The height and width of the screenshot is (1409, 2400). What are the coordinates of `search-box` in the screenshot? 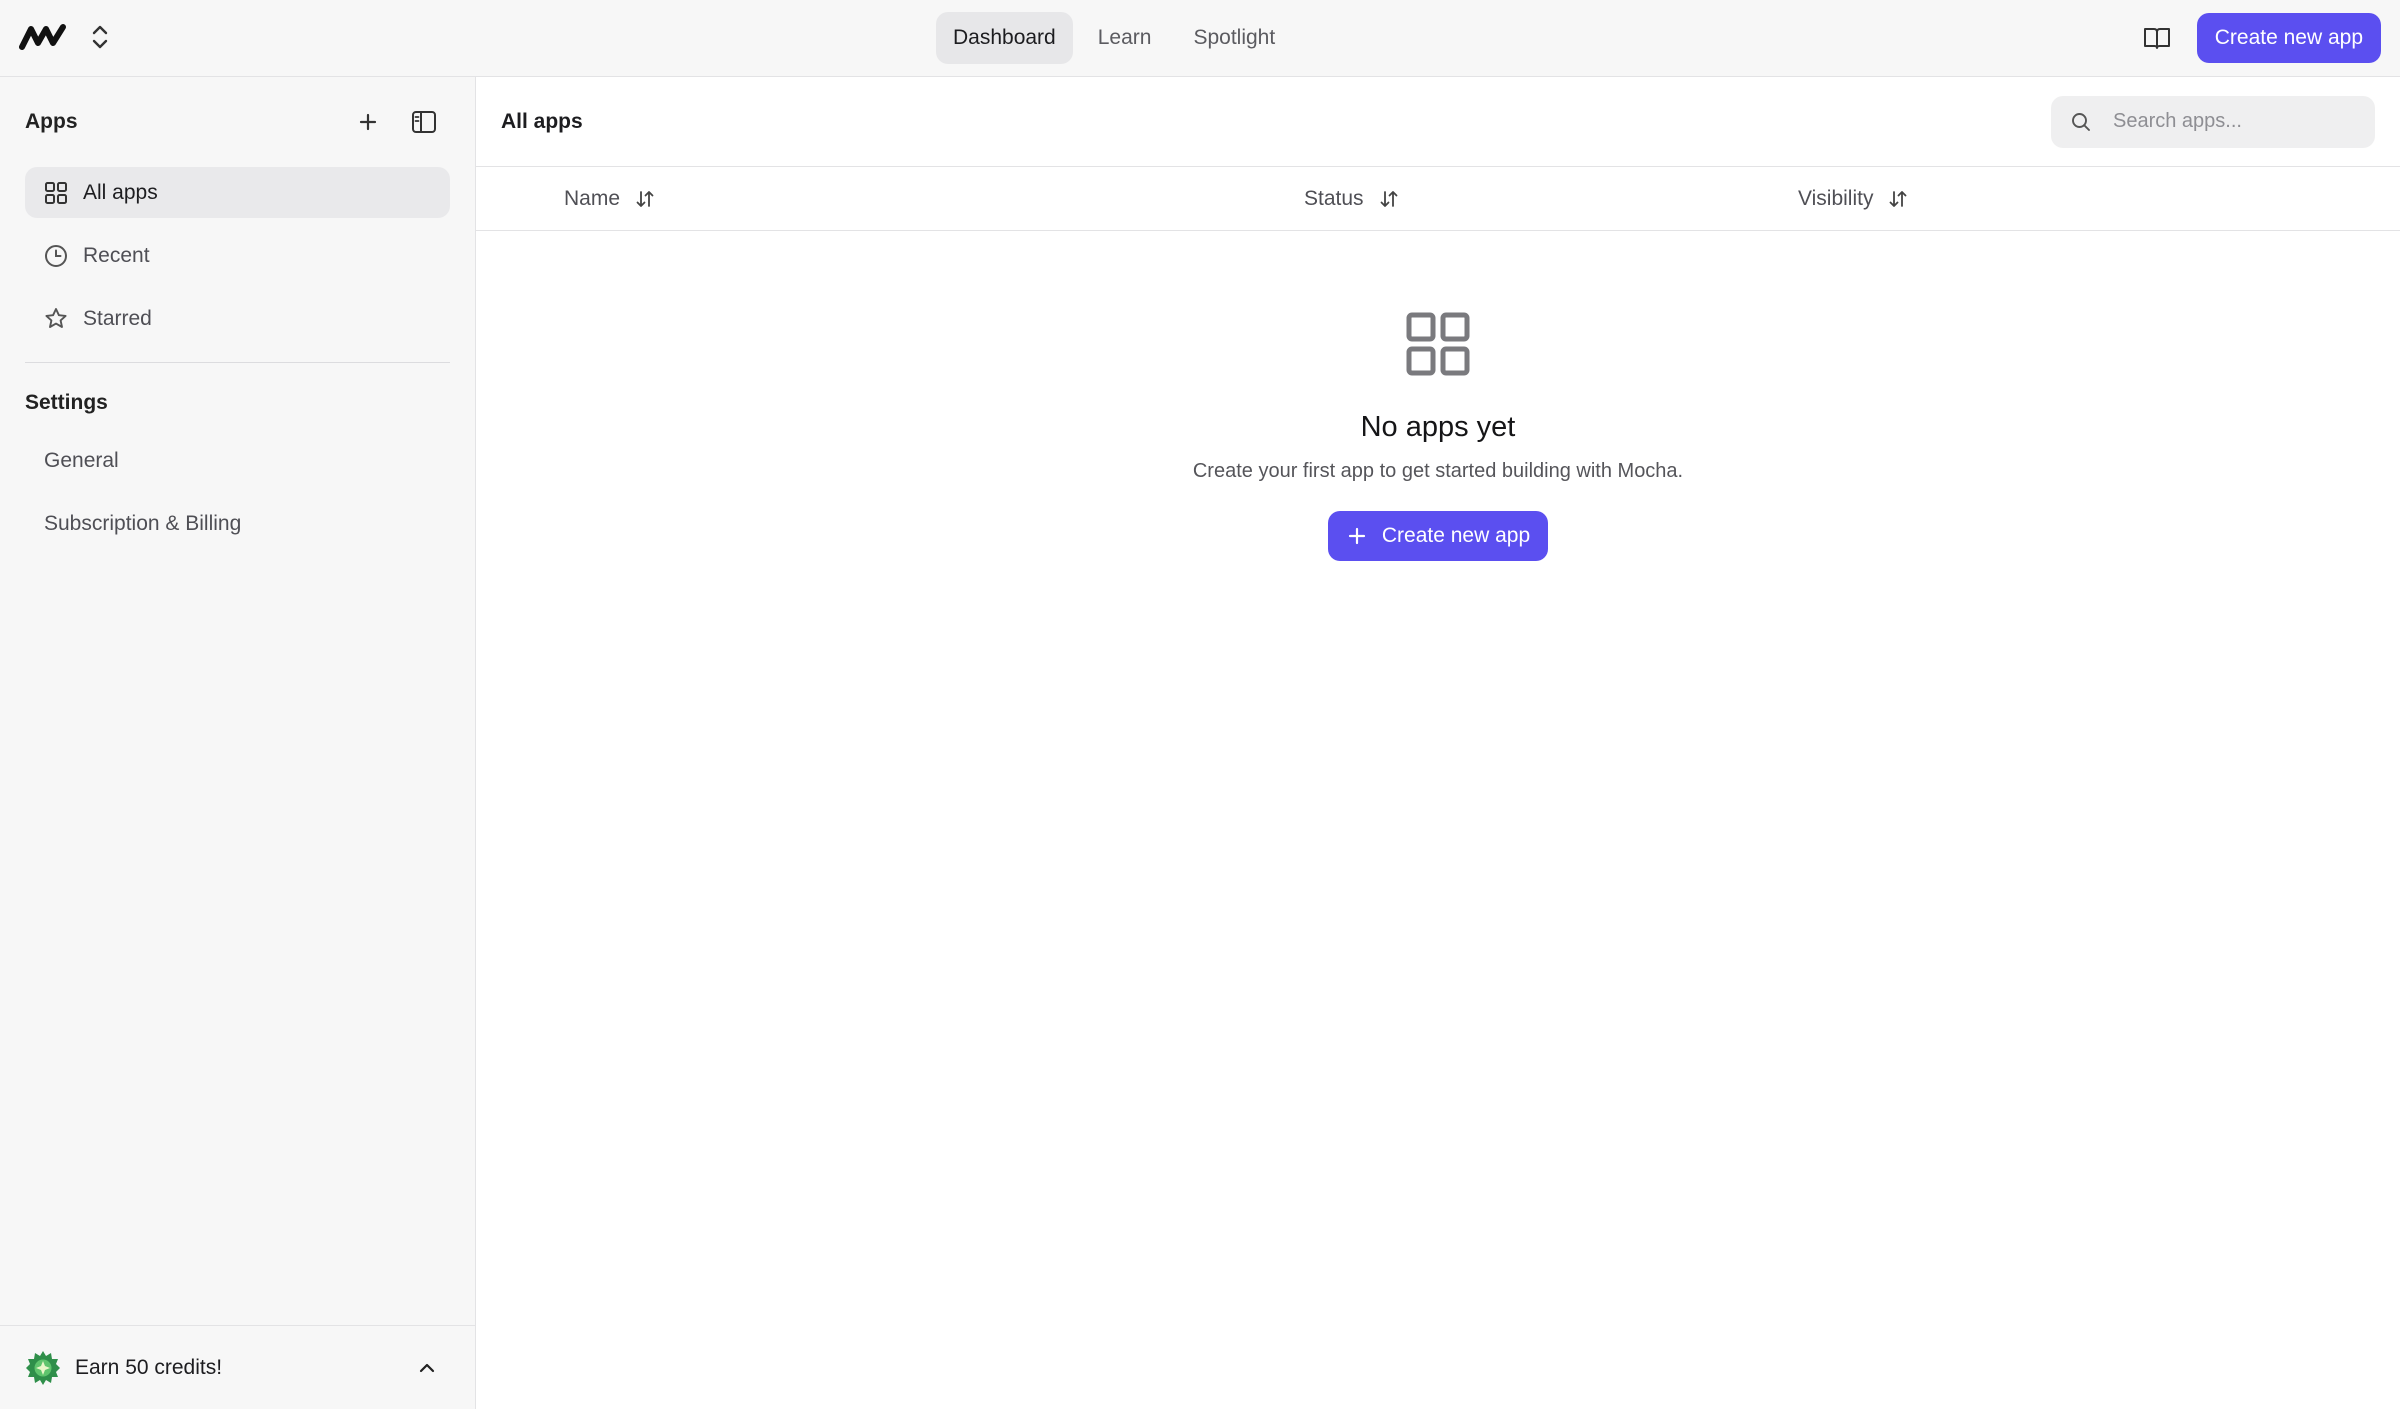 It's located at (2214, 121).